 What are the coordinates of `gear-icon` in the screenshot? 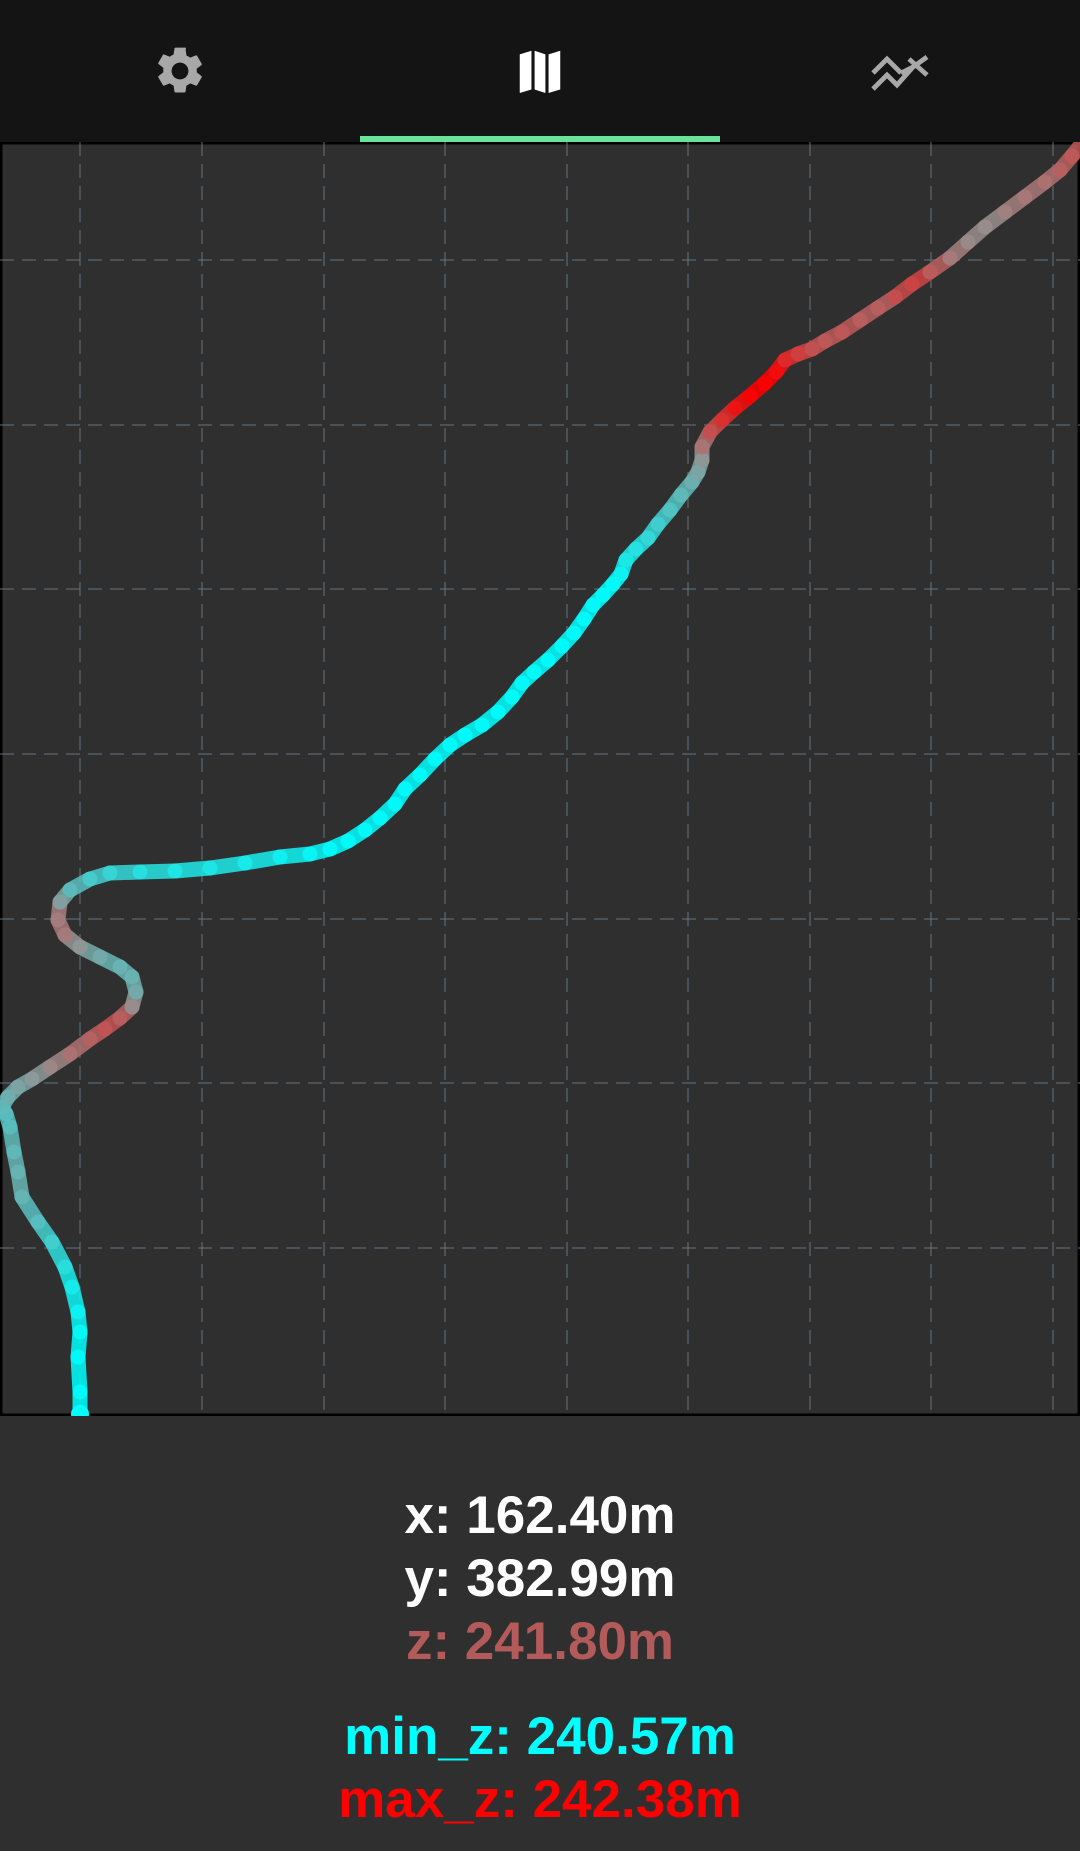 It's located at (180, 70).